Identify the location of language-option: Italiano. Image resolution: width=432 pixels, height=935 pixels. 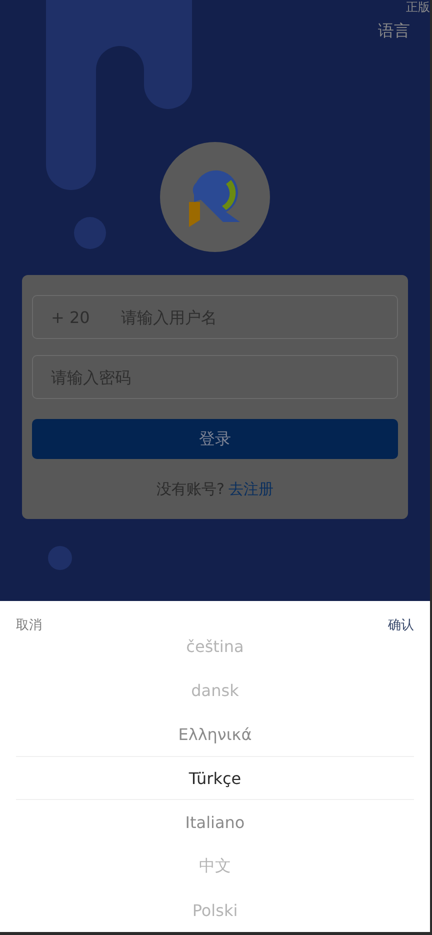
(215, 822).